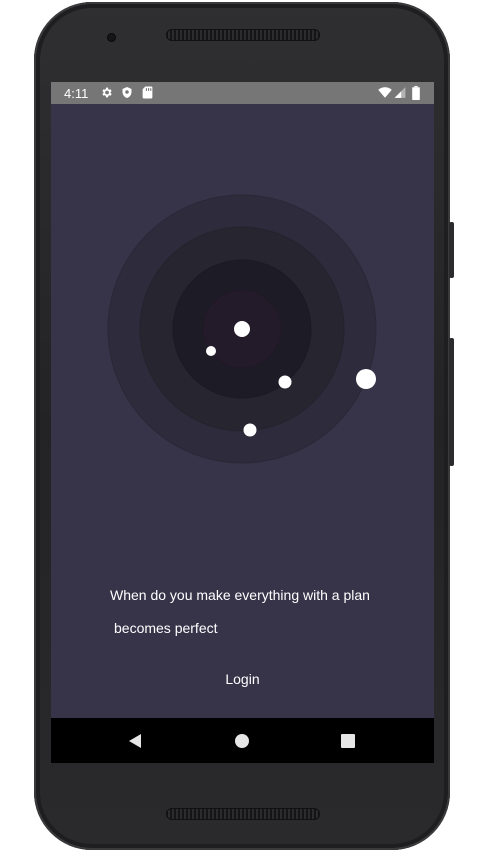 This screenshot has height=863, width=484. What do you see at coordinates (135, 741) in the screenshot?
I see `back-icon` at bounding box center [135, 741].